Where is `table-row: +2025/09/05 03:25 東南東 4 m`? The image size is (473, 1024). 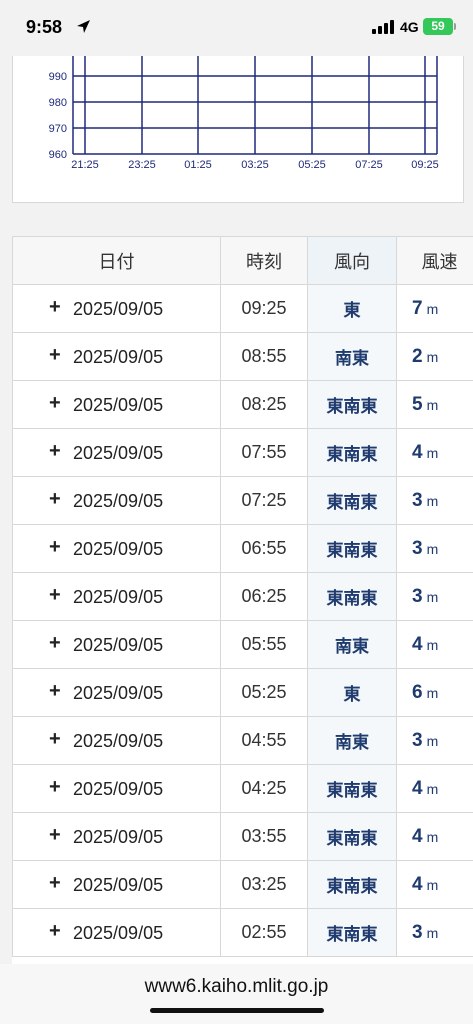
table-row: +2025/09/05 03:25 東南東 4 m is located at coordinates (242, 884).